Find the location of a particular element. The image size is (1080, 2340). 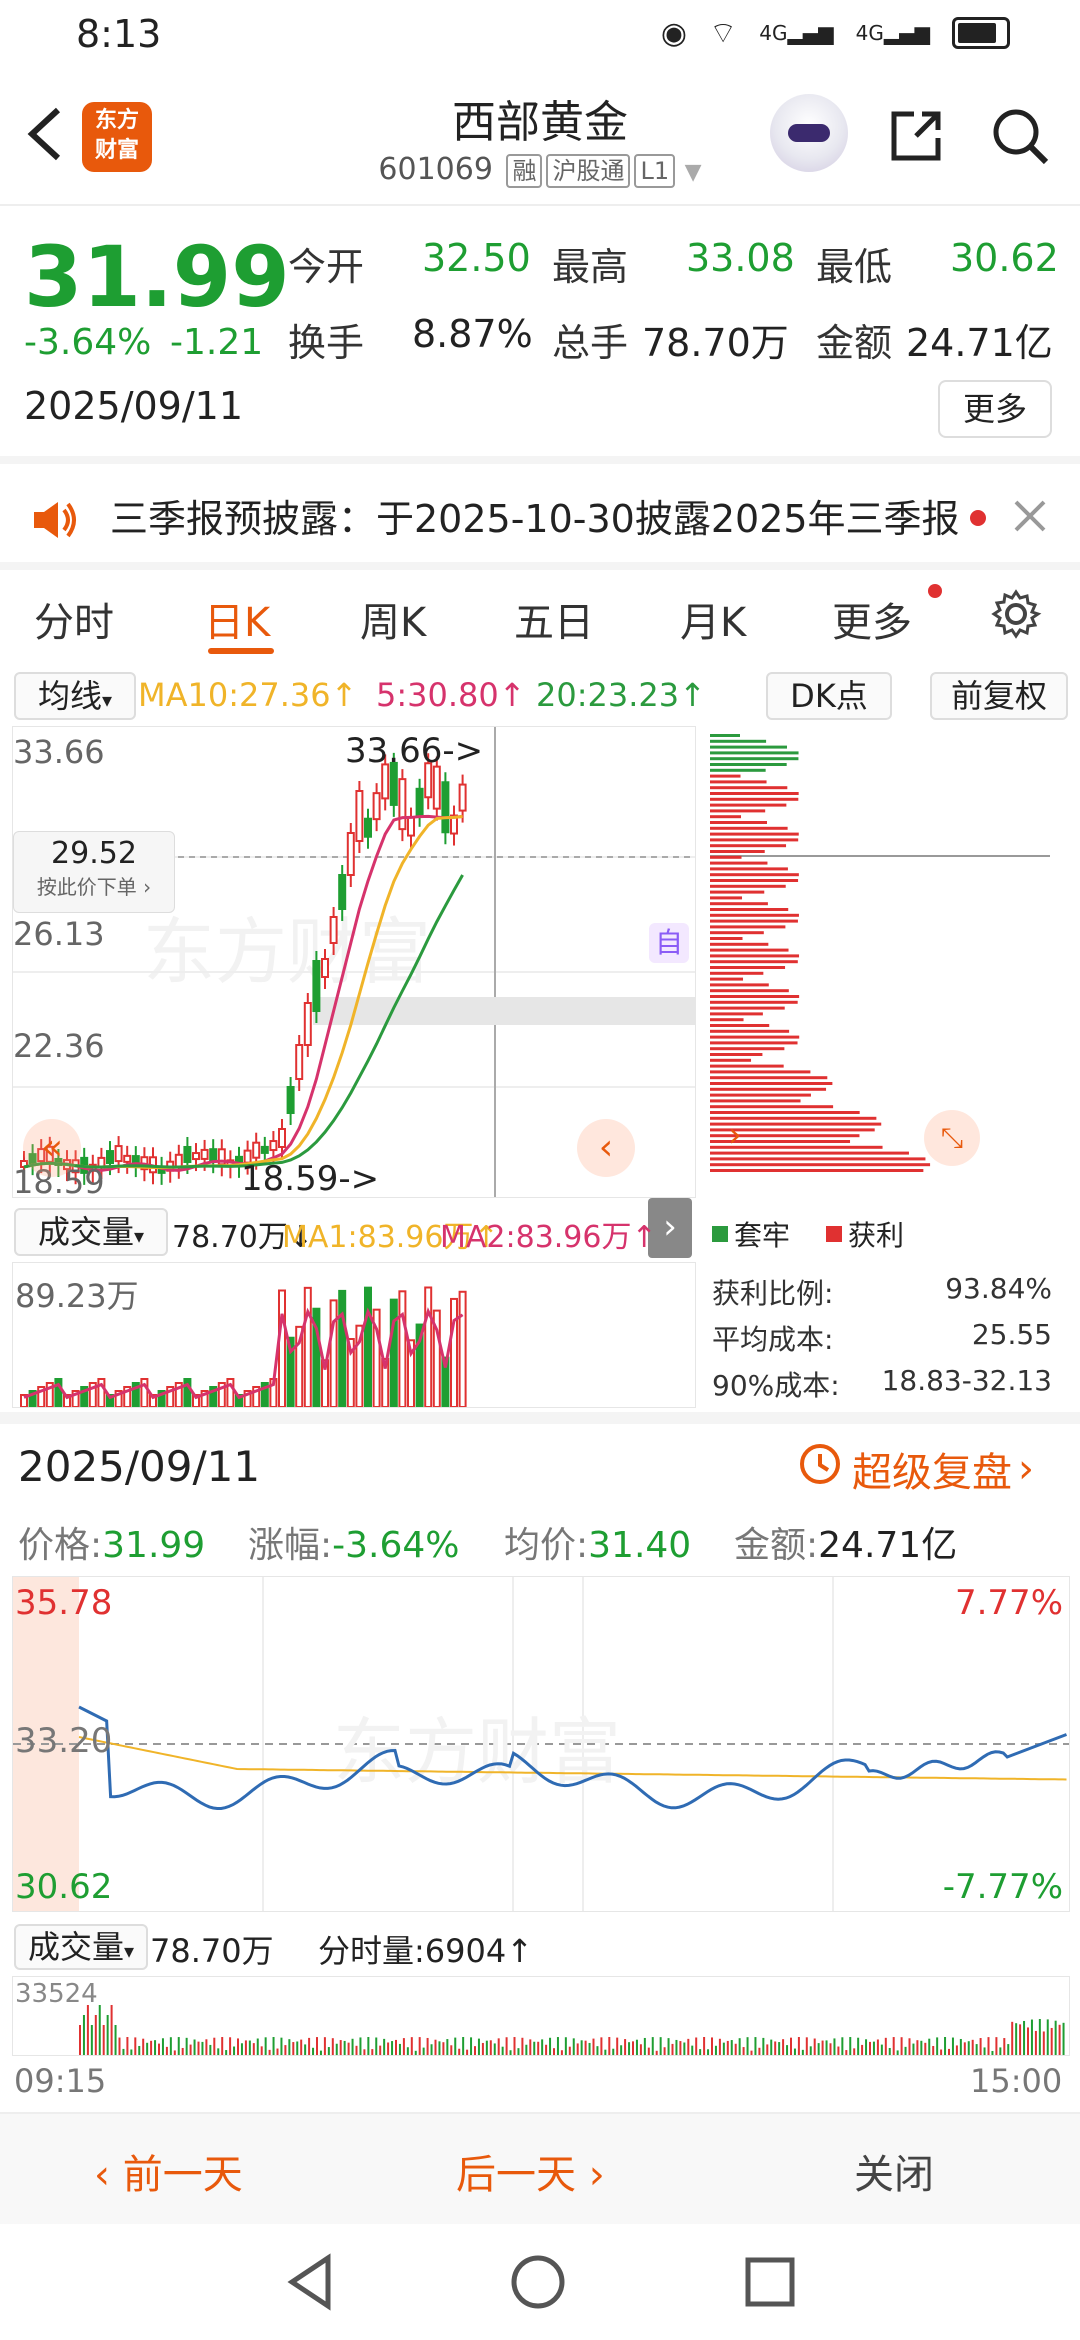

replay-label: 超级复盘 is located at coordinates (932, 1473).